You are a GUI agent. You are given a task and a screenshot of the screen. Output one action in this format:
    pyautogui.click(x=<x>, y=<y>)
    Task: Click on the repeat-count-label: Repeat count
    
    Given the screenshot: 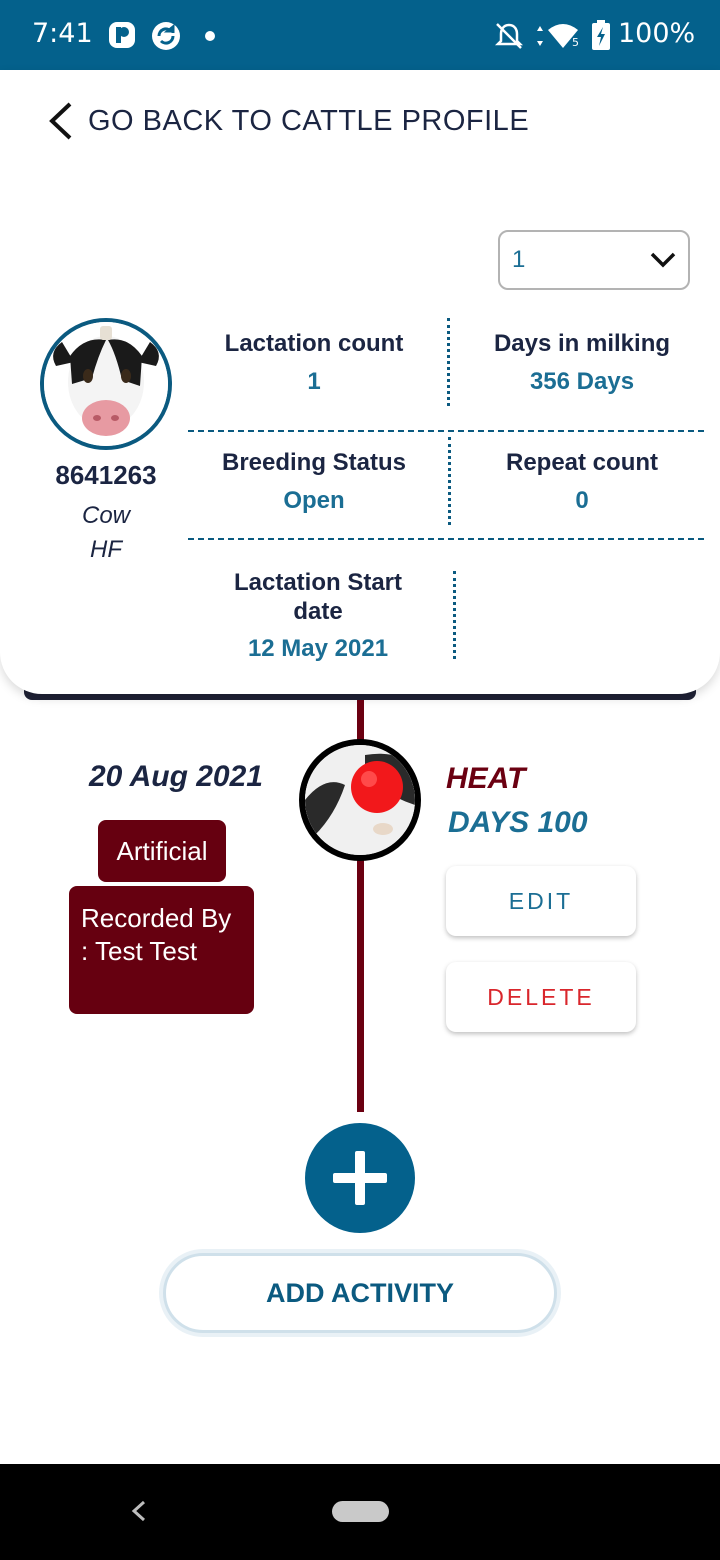 What is the action you would take?
    pyautogui.click(x=581, y=462)
    